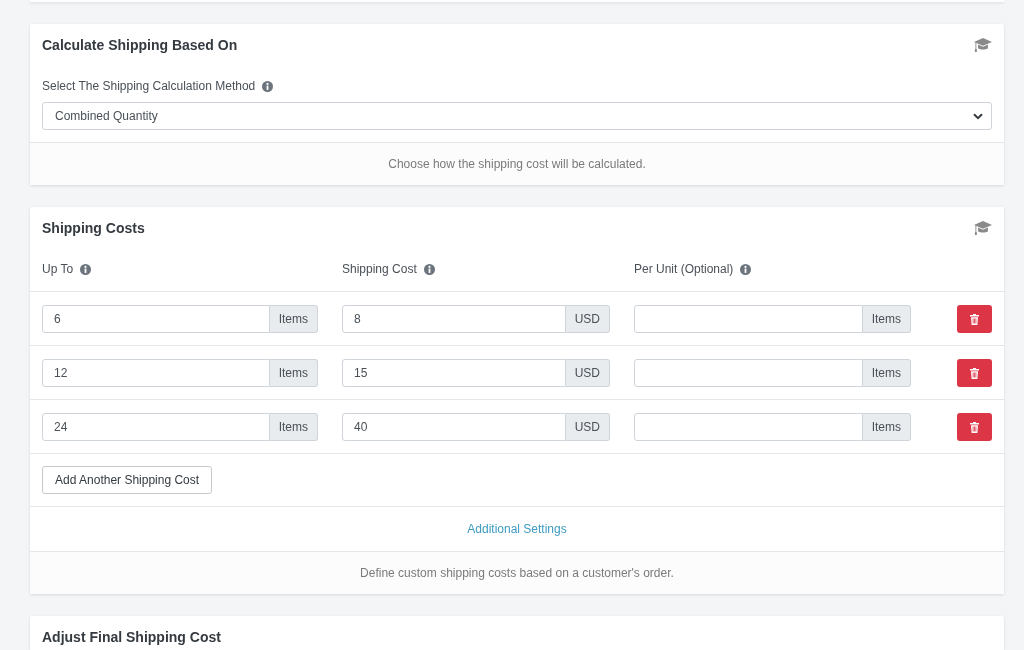  Describe the element at coordinates (149, 86) in the screenshot. I see `field-label: Select The Shipping Calculation Method` at that location.